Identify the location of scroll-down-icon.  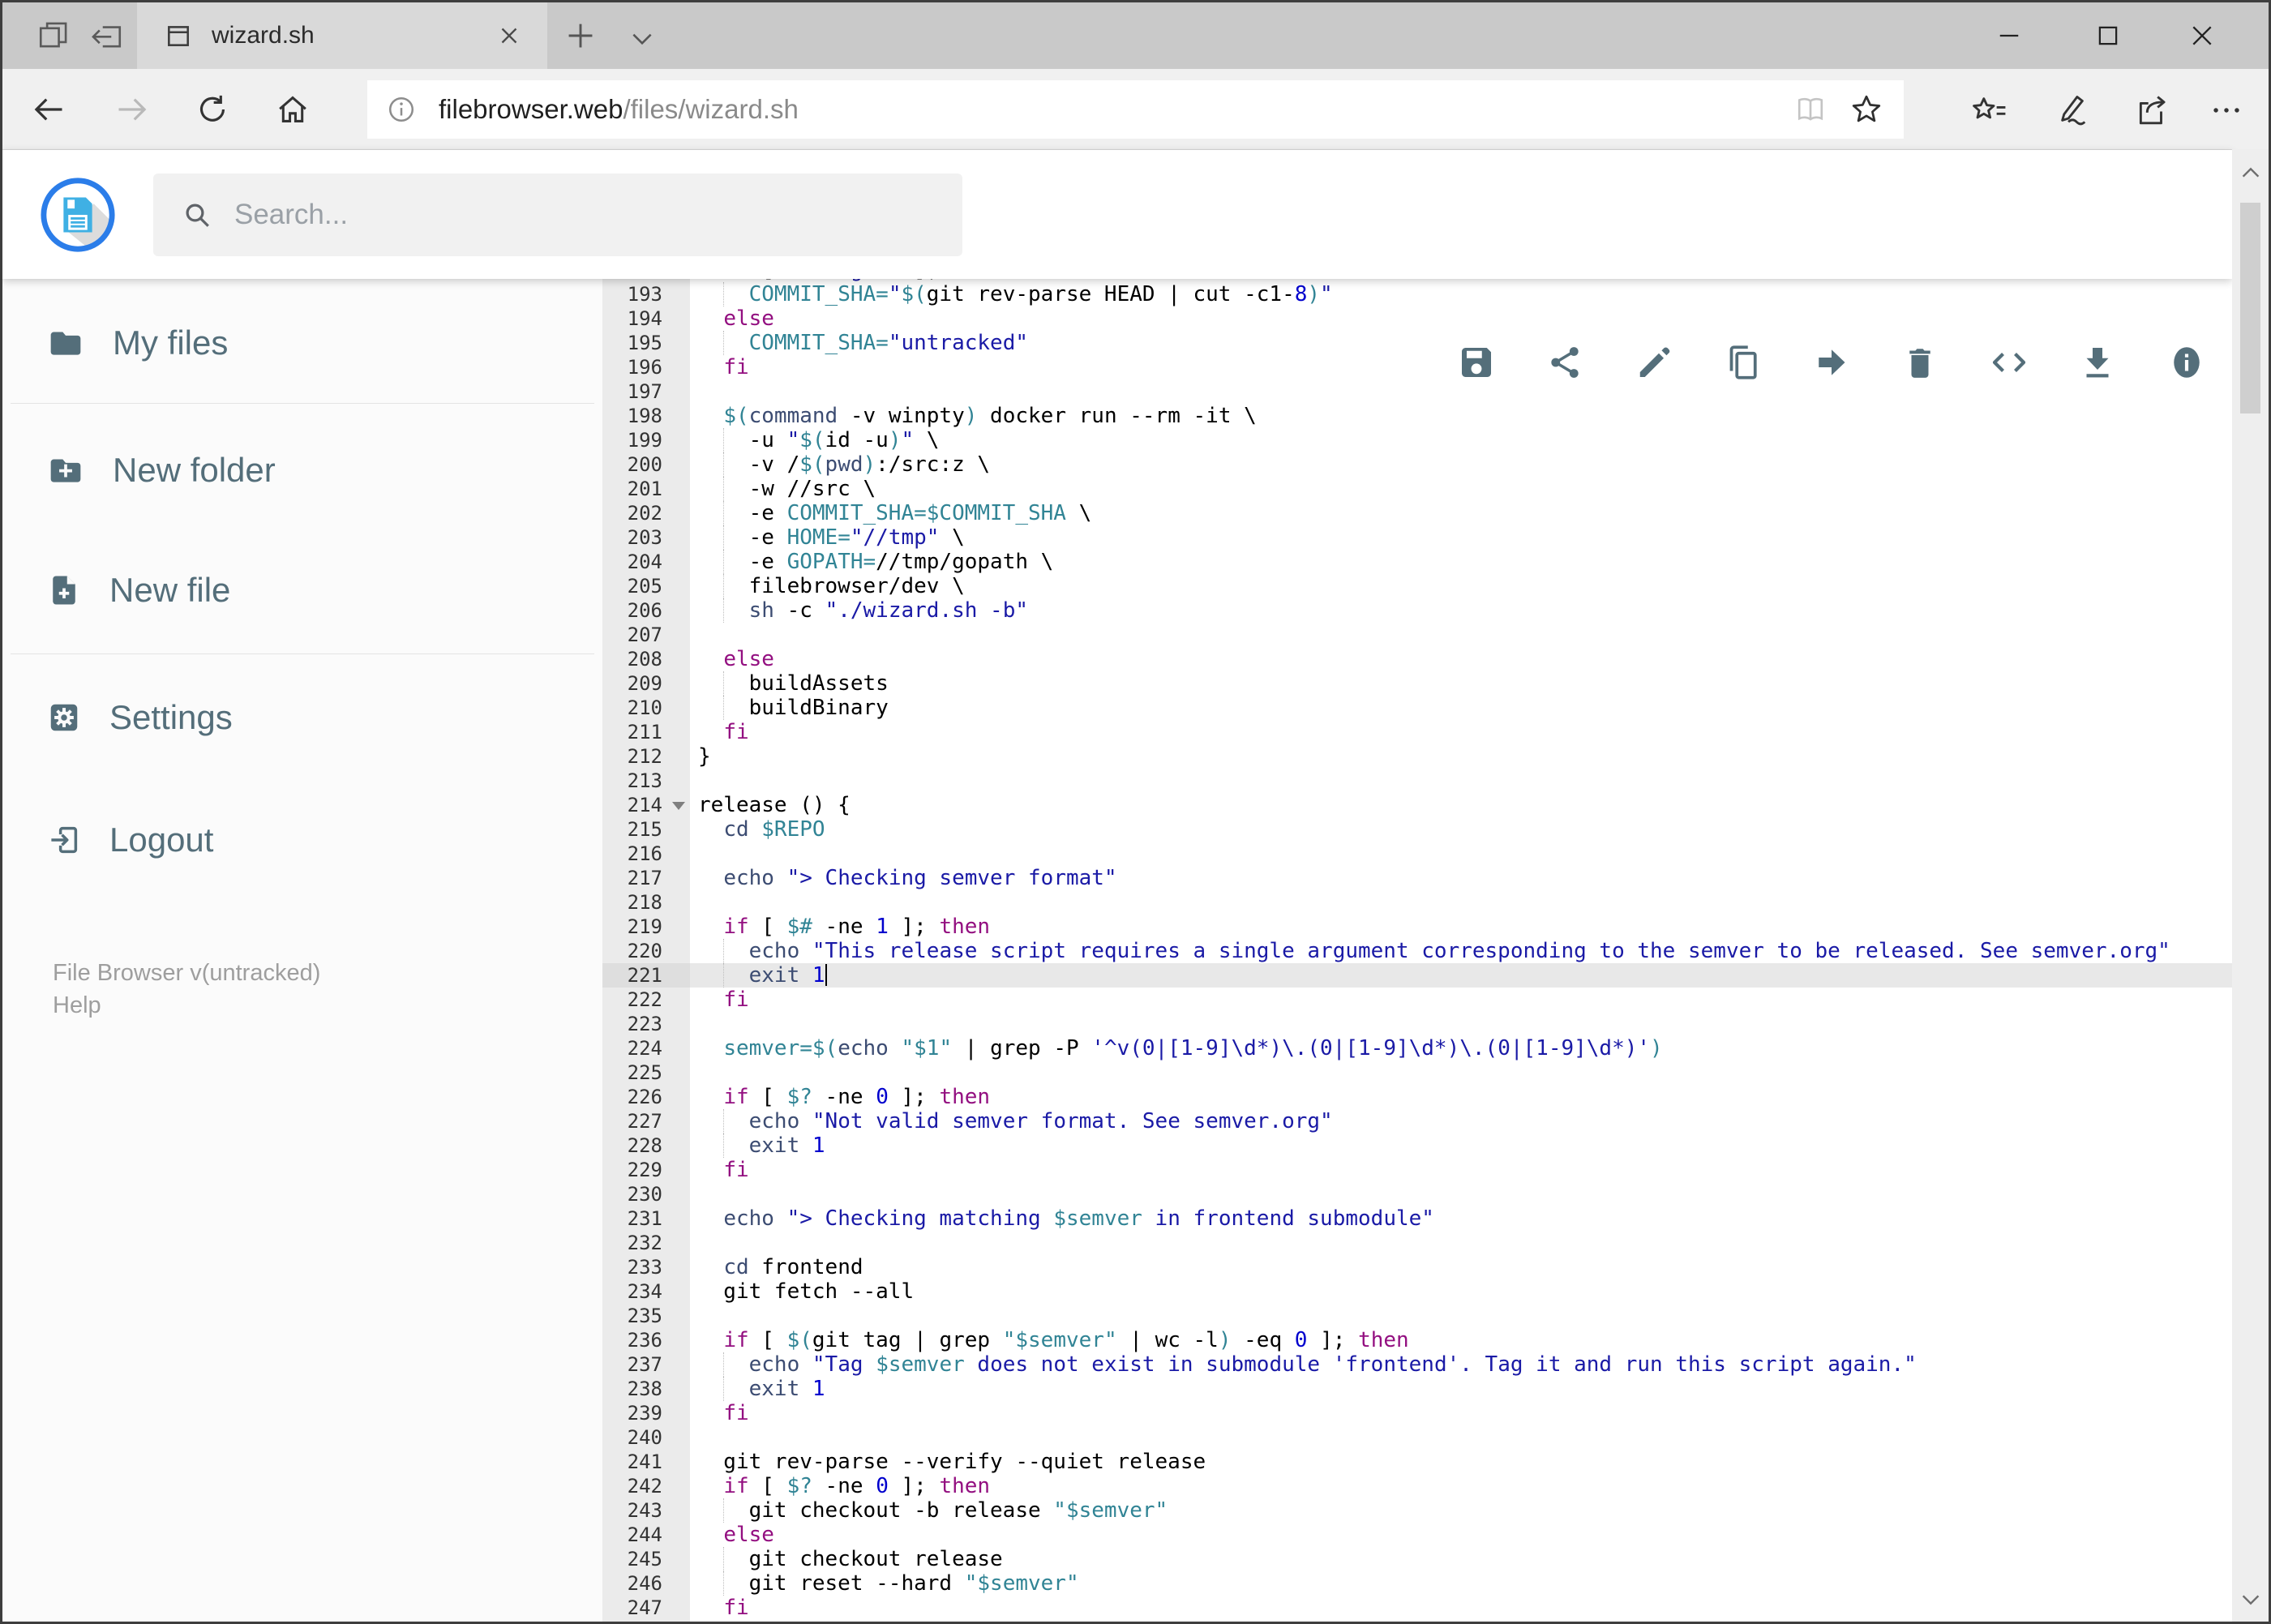
(2251, 1600).